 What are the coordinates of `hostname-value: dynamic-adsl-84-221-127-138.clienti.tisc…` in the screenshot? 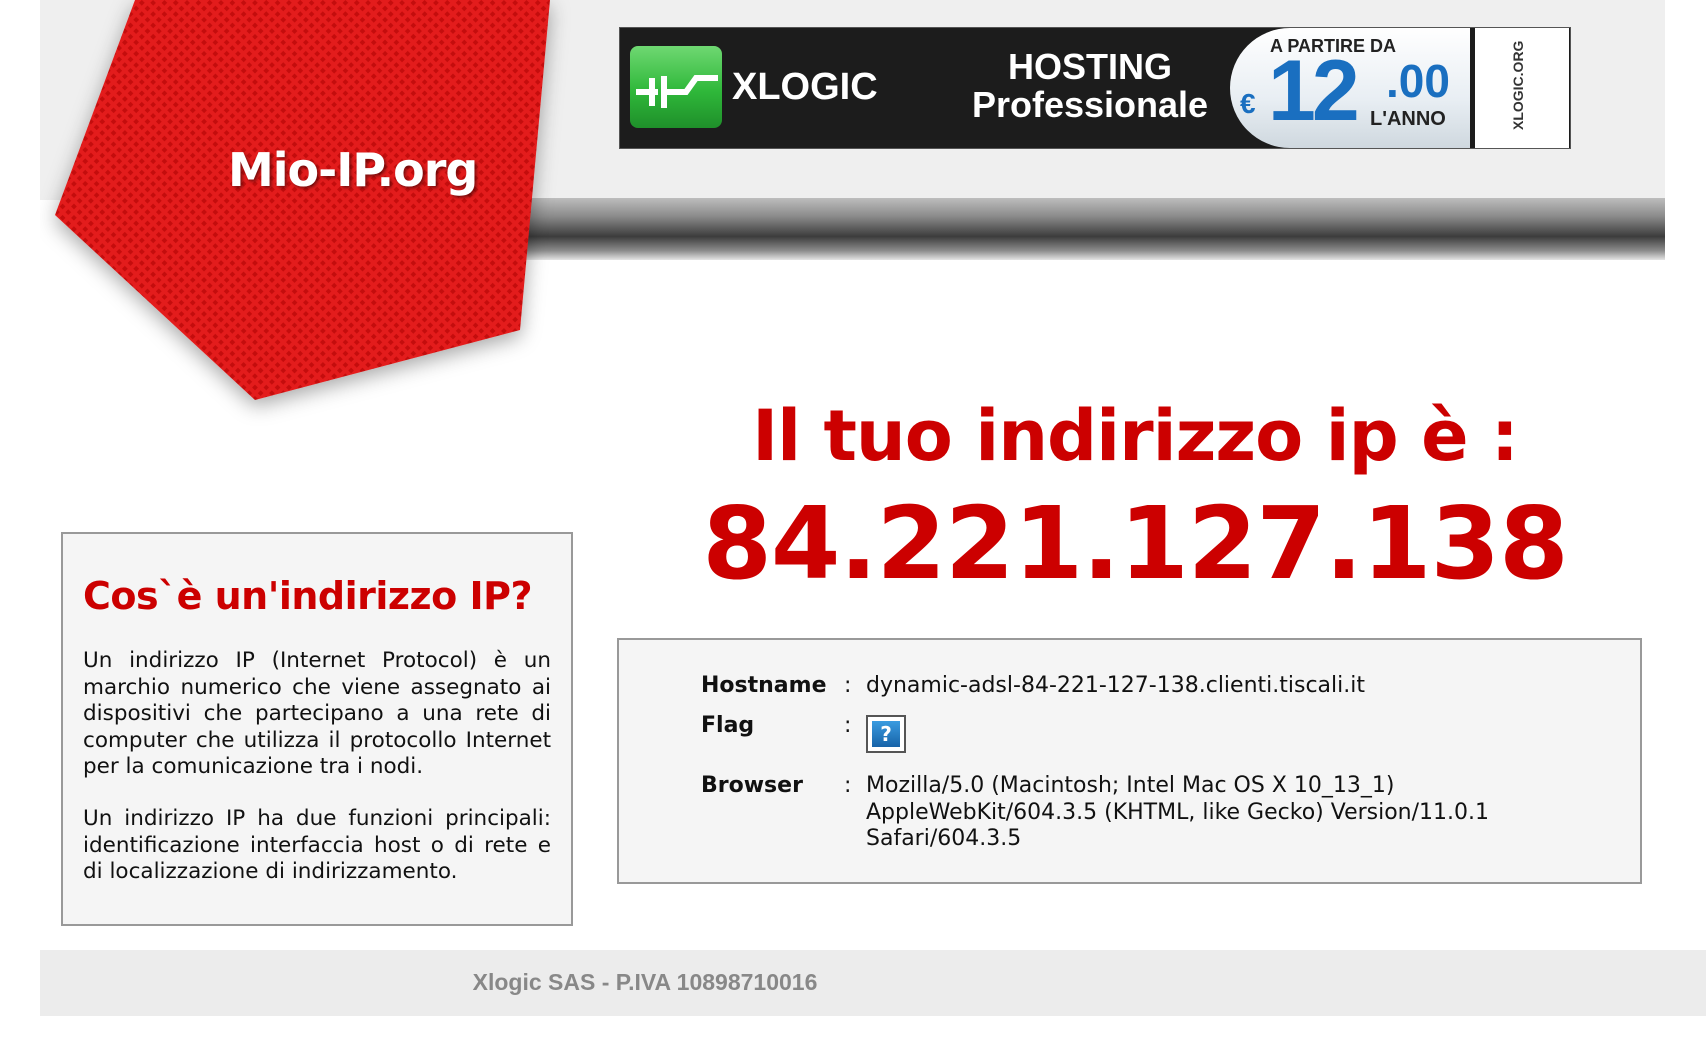 It's located at (1115, 685).